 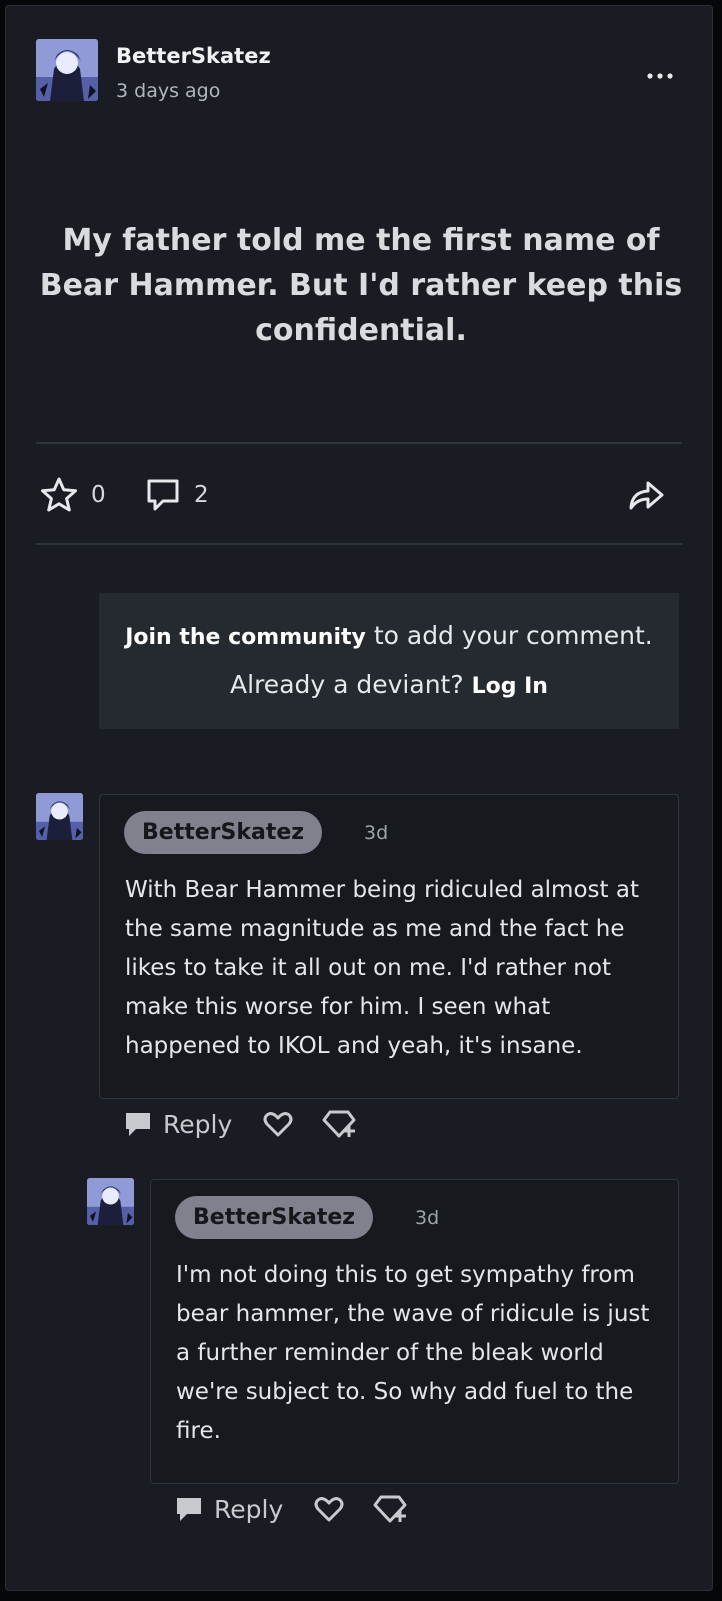 I want to click on post-timestamp: 3 days ago, so click(x=168, y=91).